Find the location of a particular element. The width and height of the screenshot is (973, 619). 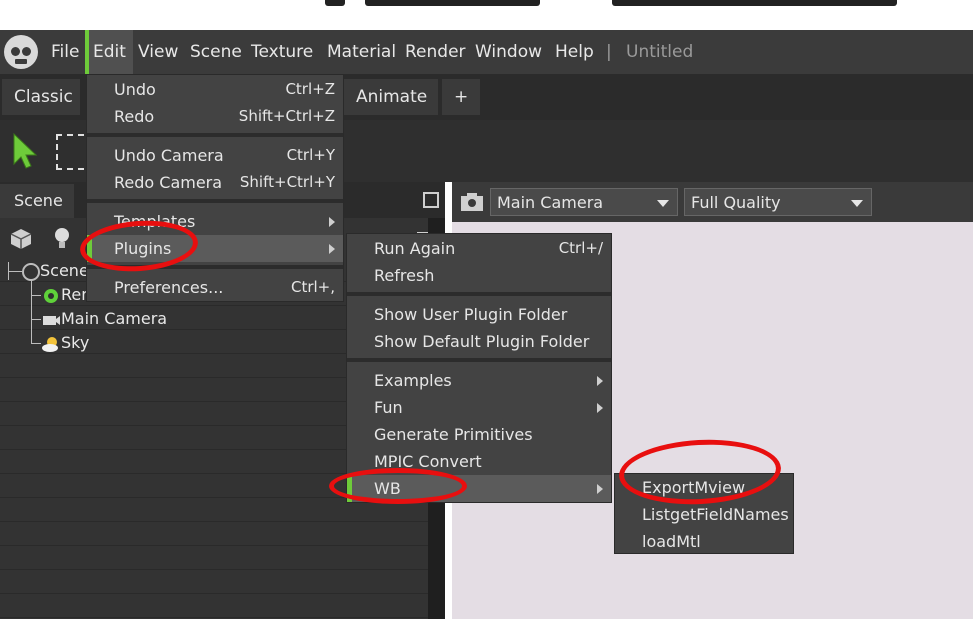

logo-mouth is located at coordinates (21, 61).